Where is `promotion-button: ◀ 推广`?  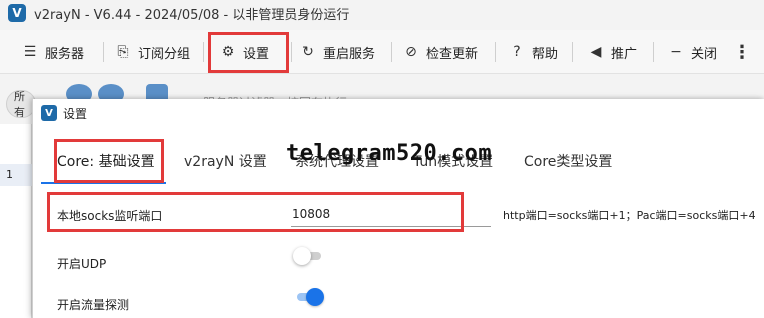
promotion-button: ◀ 推广 is located at coordinates (612, 52).